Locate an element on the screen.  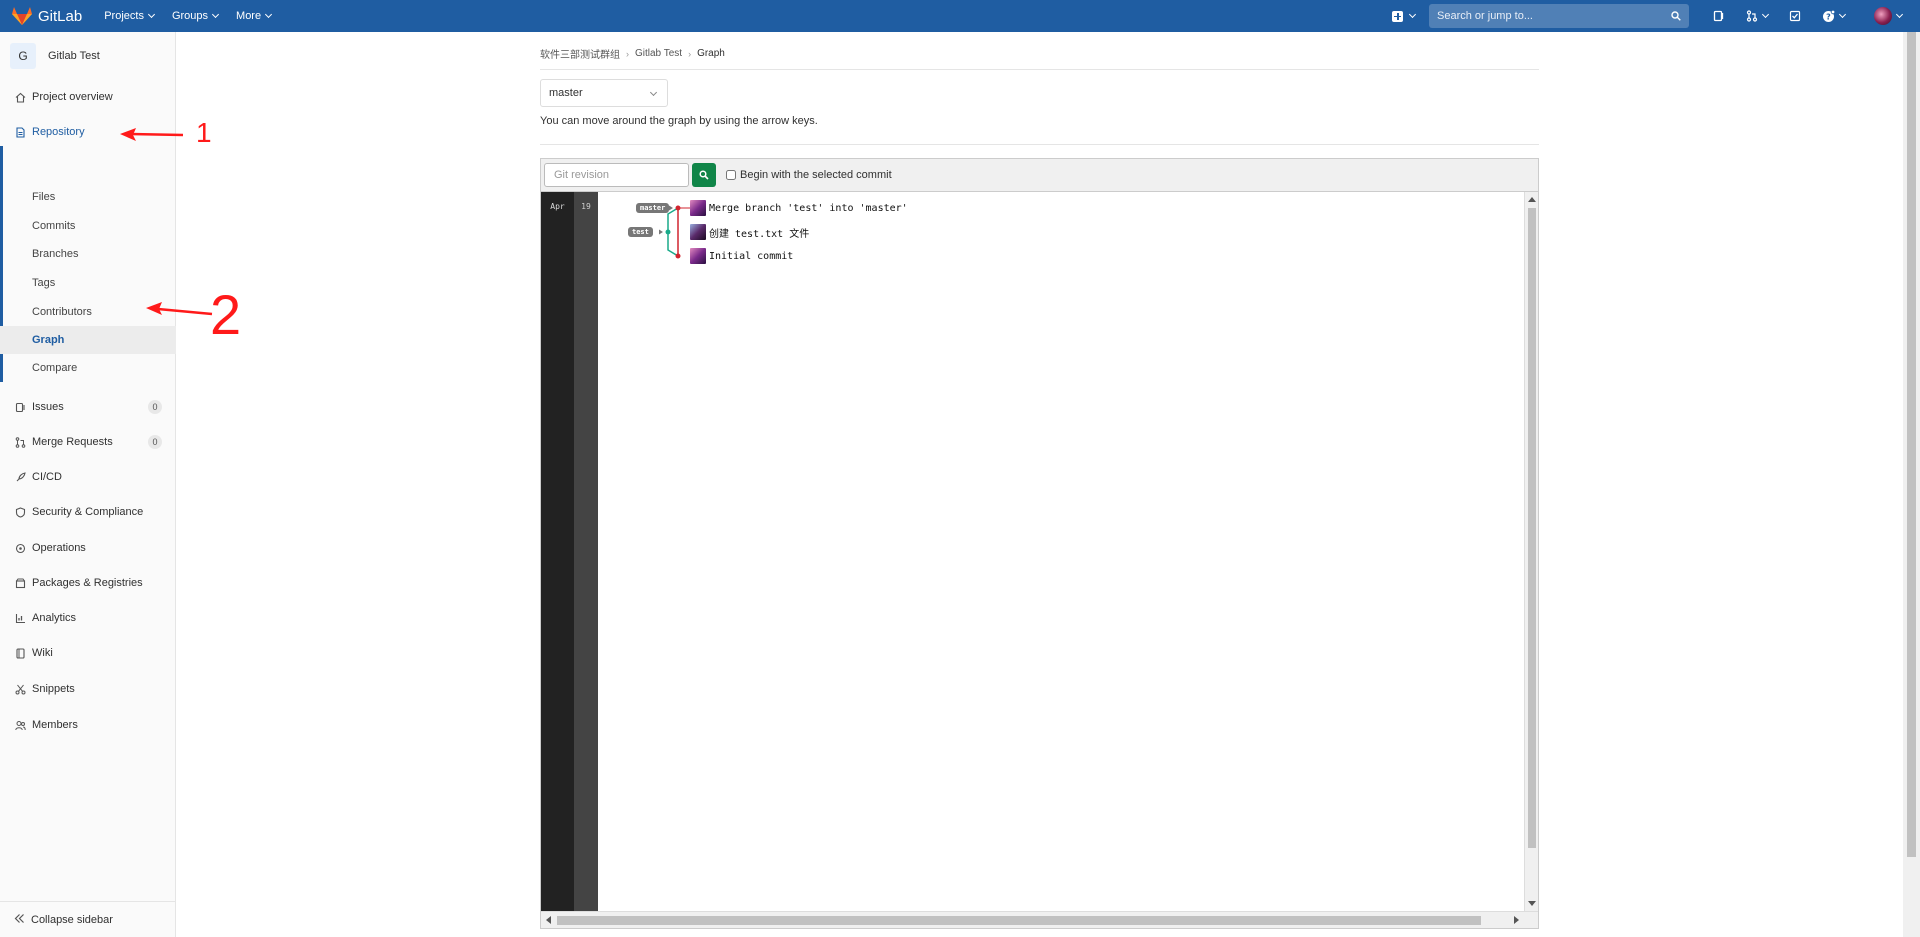
gitlab-logo: GitLab is located at coordinates (47, 16).